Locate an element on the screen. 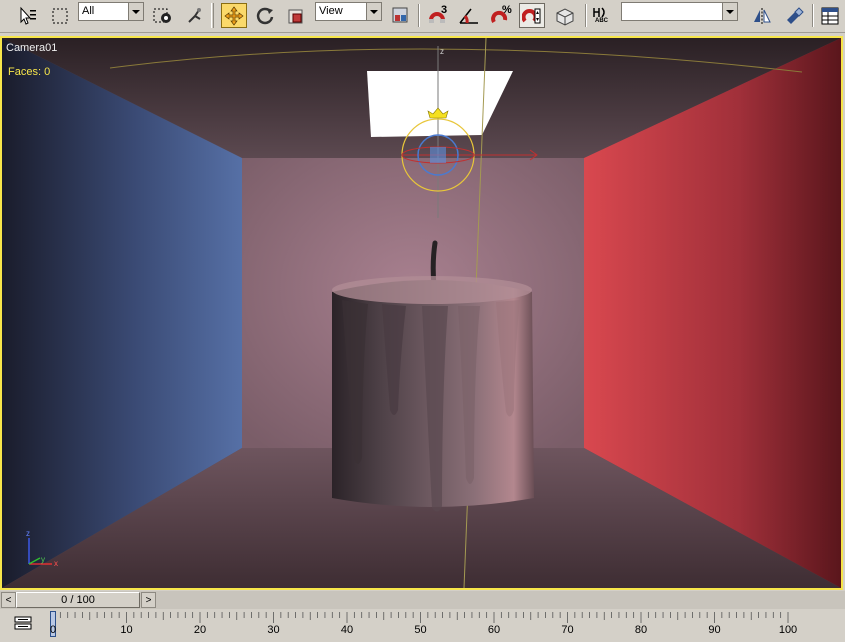 The image size is (845, 642). reference-coordinate-system-dropdown: View is located at coordinates (348, 11).